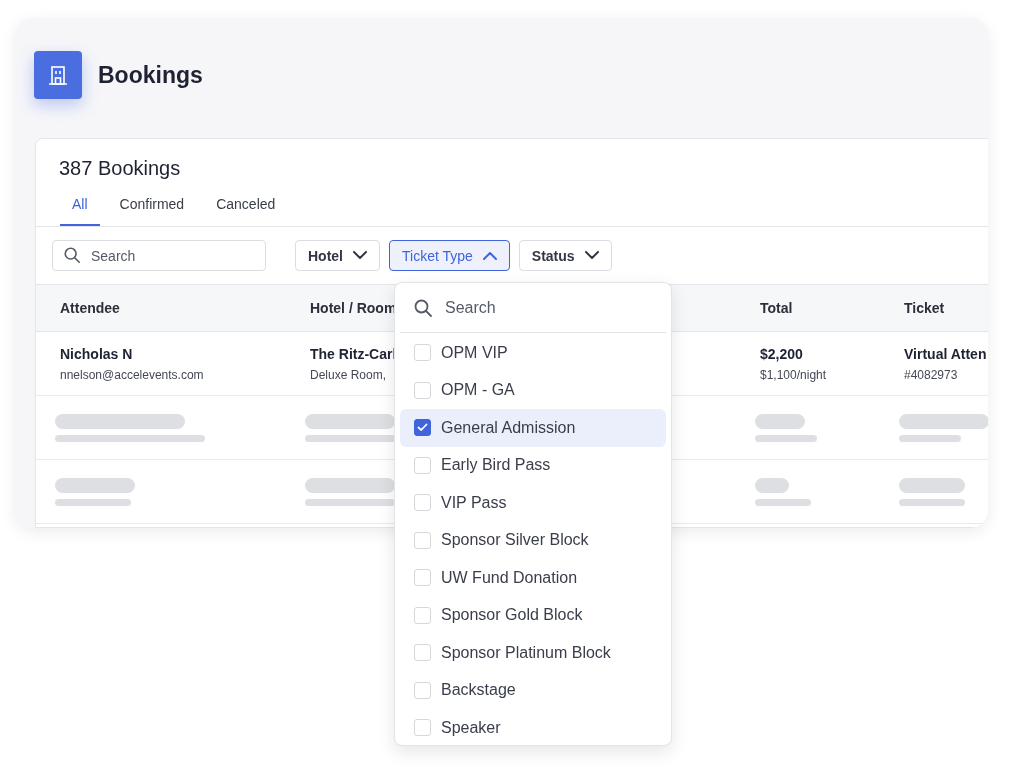  Describe the element at coordinates (533, 428) in the screenshot. I see `option-item: General Admission` at that location.